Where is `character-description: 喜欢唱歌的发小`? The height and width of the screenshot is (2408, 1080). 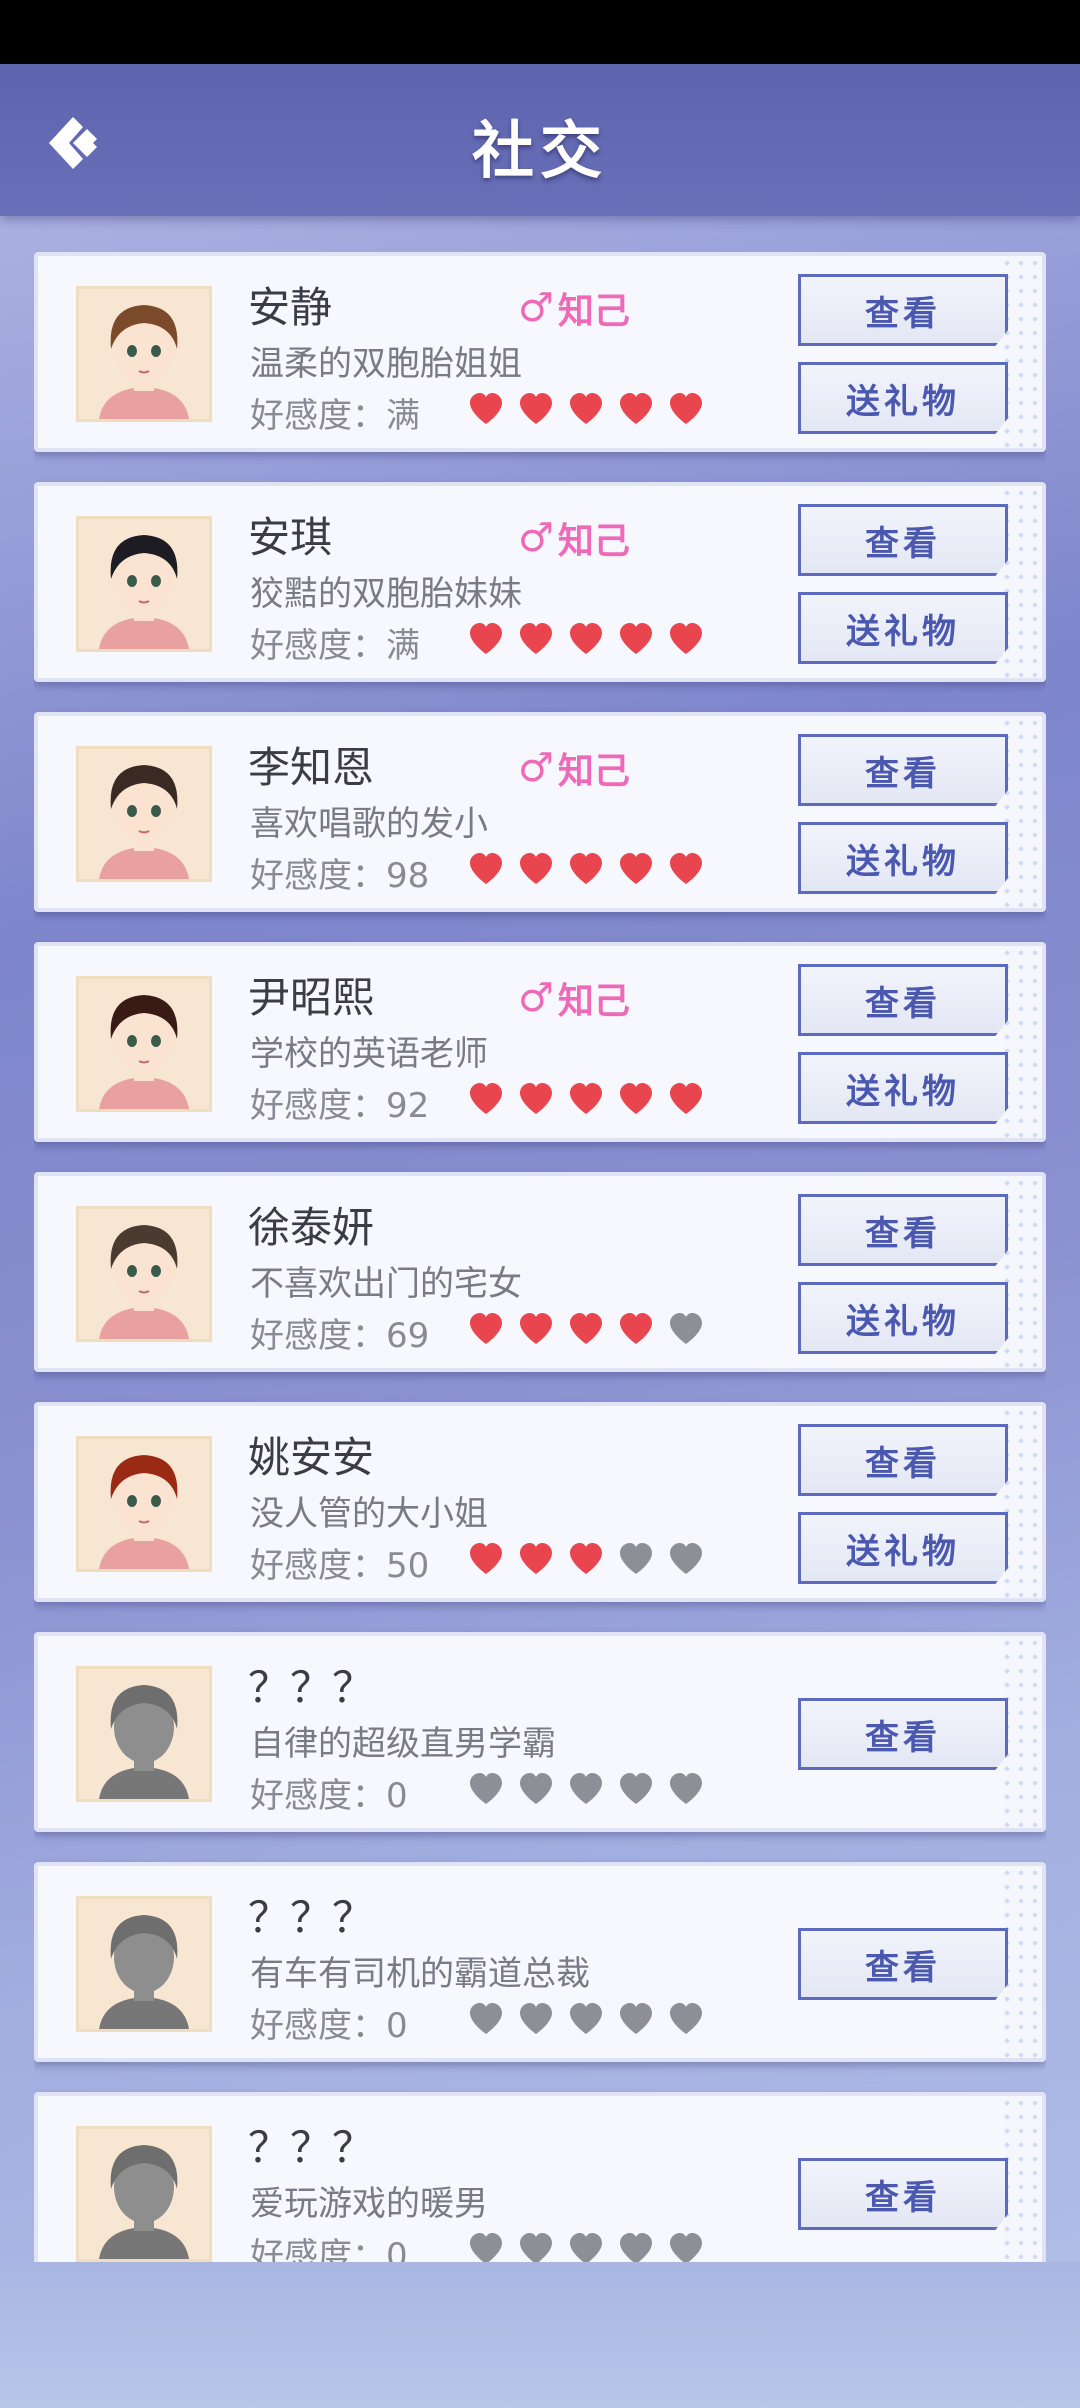 character-description: 喜欢唱歌的发小 is located at coordinates (369, 824).